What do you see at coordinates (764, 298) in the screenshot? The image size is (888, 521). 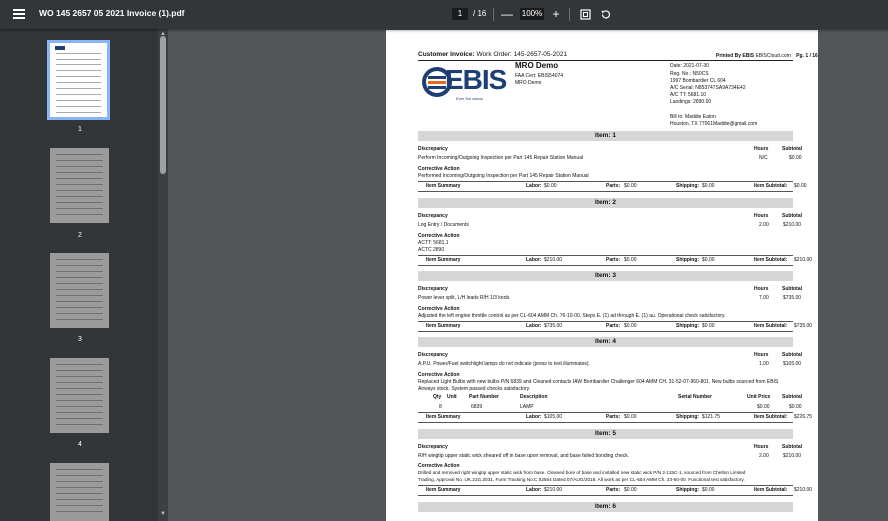 I see `item-hours: 7.00` at bounding box center [764, 298].